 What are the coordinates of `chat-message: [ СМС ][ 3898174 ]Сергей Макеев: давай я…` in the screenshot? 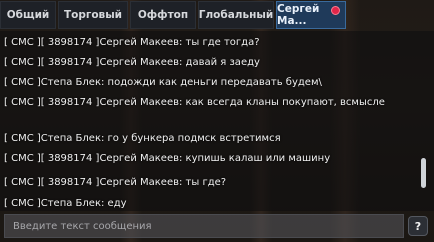 It's located at (132, 62).